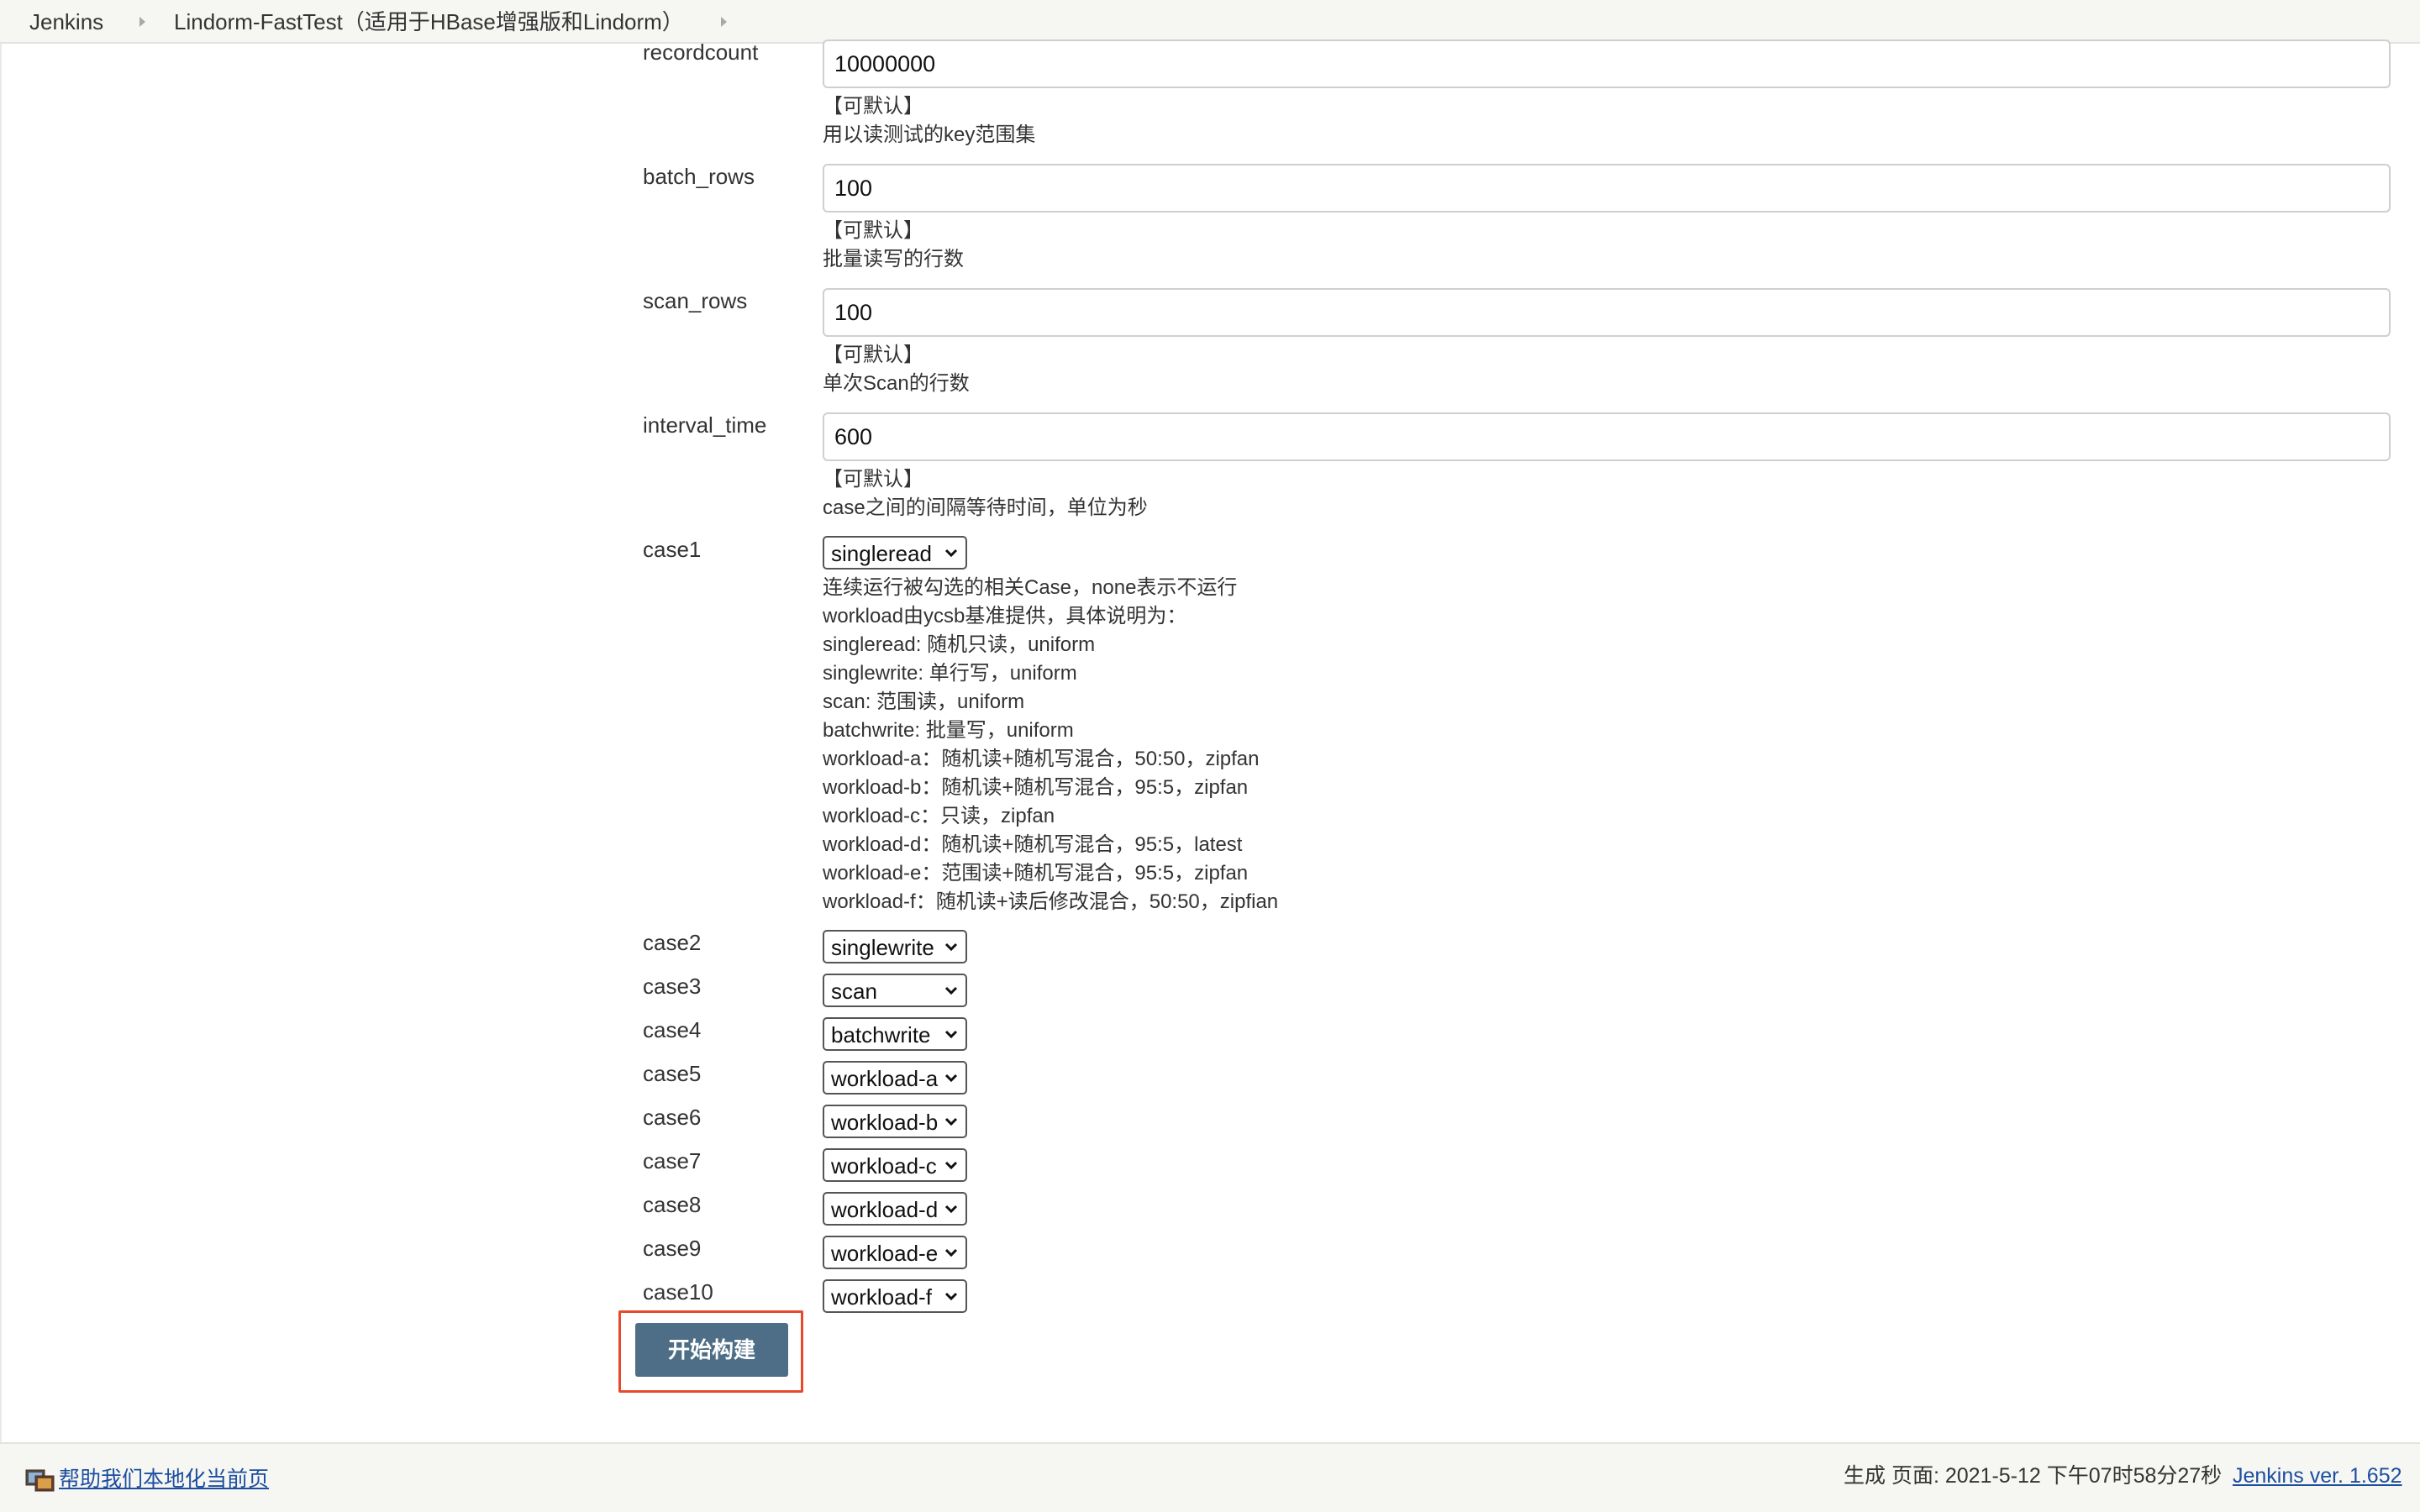 This screenshot has height=1512, width=2420. What do you see at coordinates (1005, 616) in the screenshot?
I see `case-help-line: workload由ycsb基准提供，具体说明为：` at bounding box center [1005, 616].